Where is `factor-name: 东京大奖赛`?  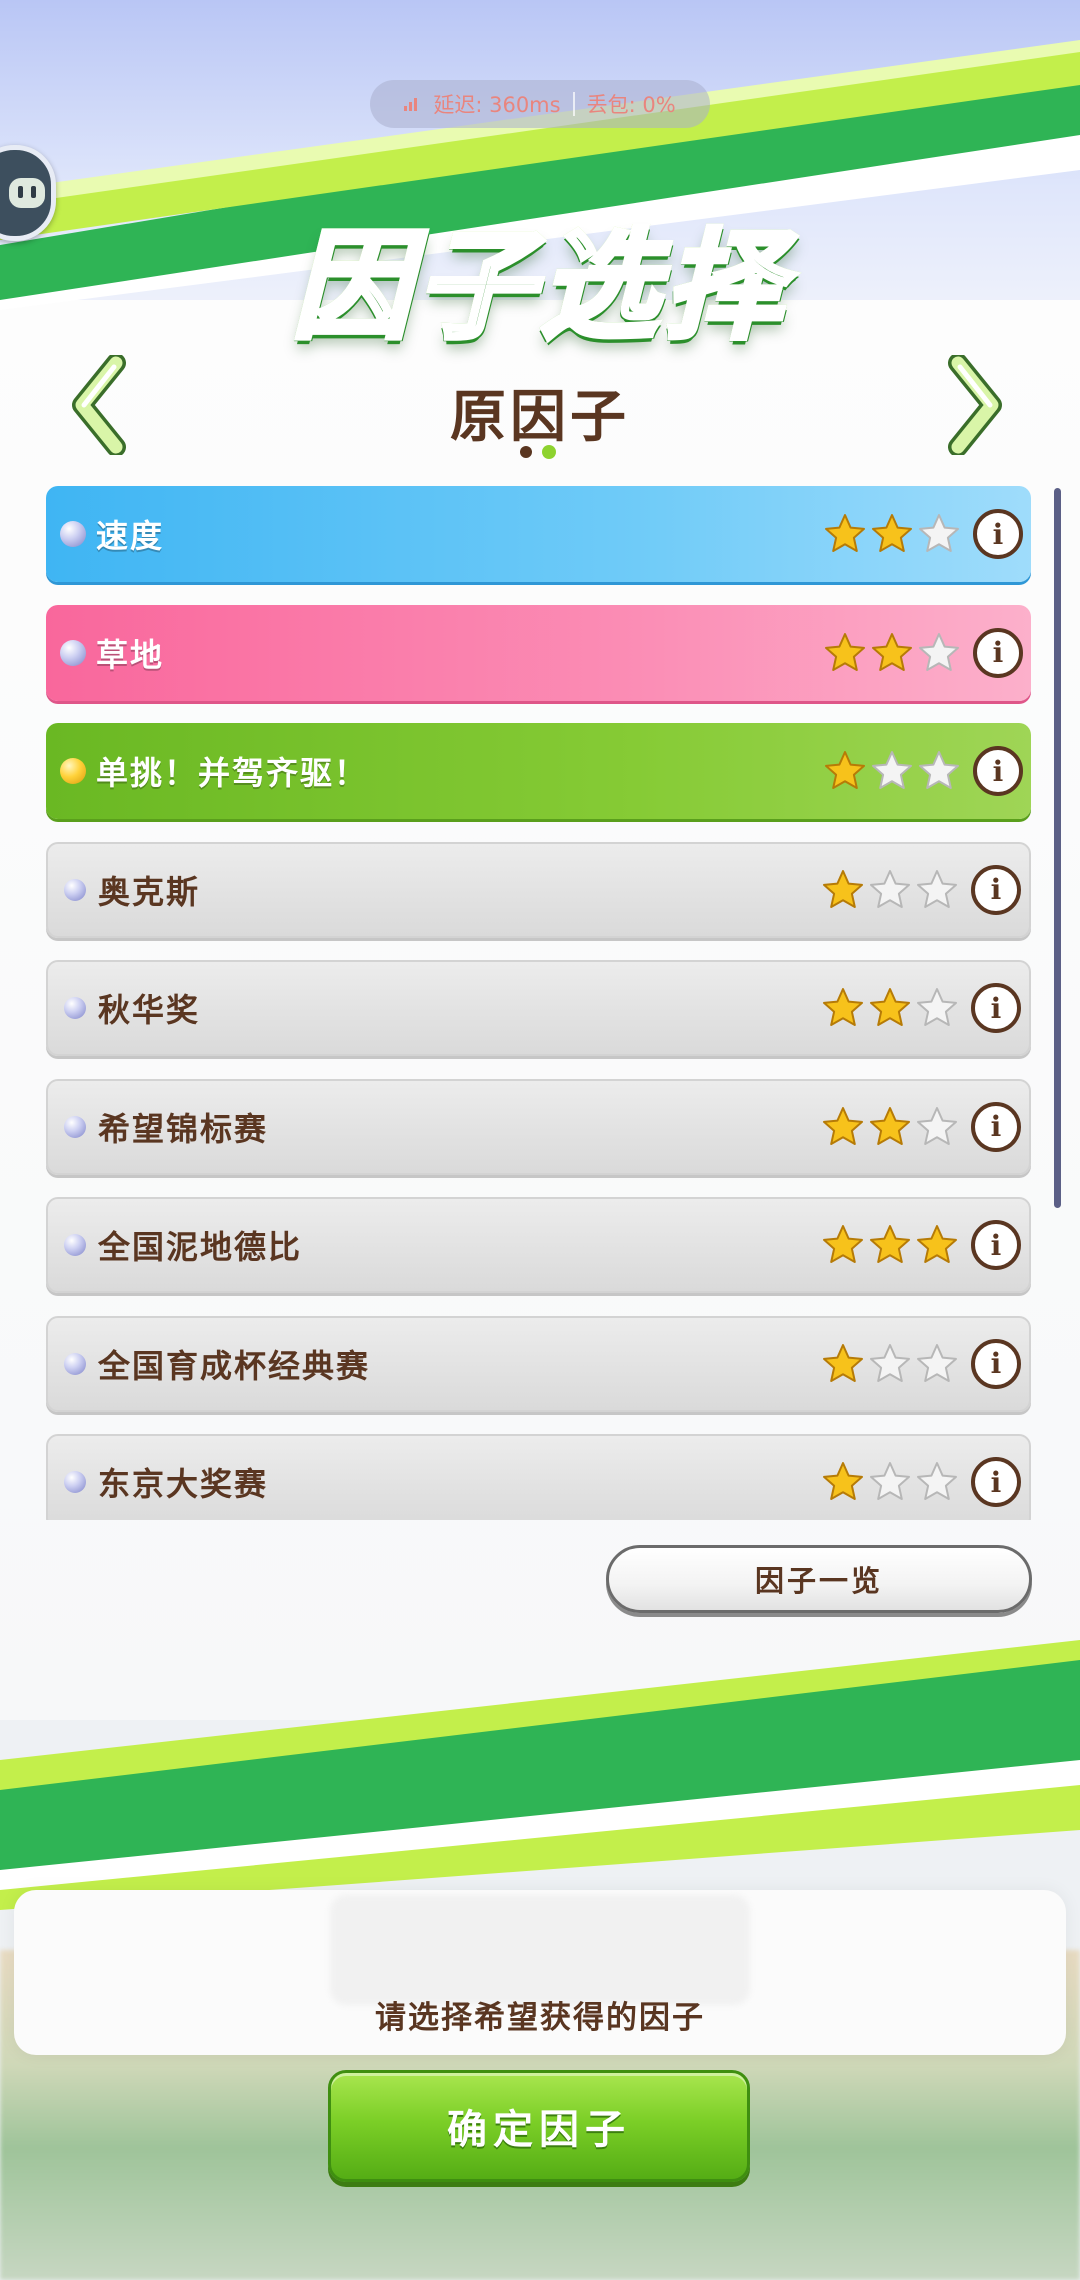
factor-name: 东京大奖赛 is located at coordinates (183, 1484).